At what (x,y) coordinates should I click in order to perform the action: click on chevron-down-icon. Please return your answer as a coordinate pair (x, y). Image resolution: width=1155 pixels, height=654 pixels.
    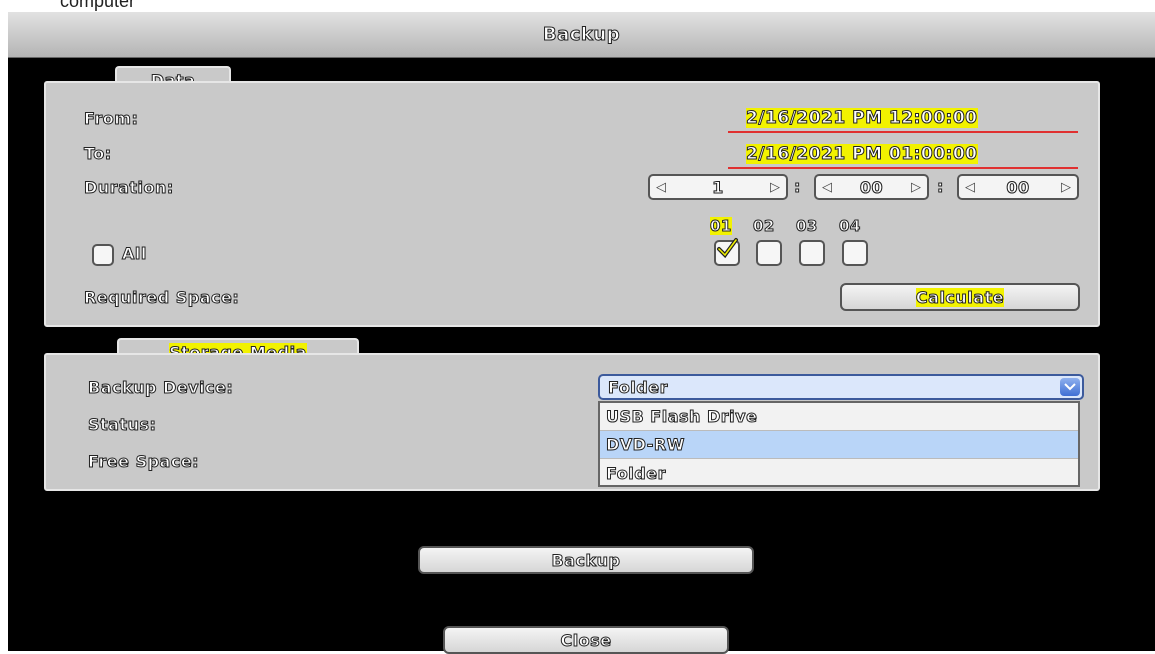
    Looking at the image, I should click on (1070, 387).